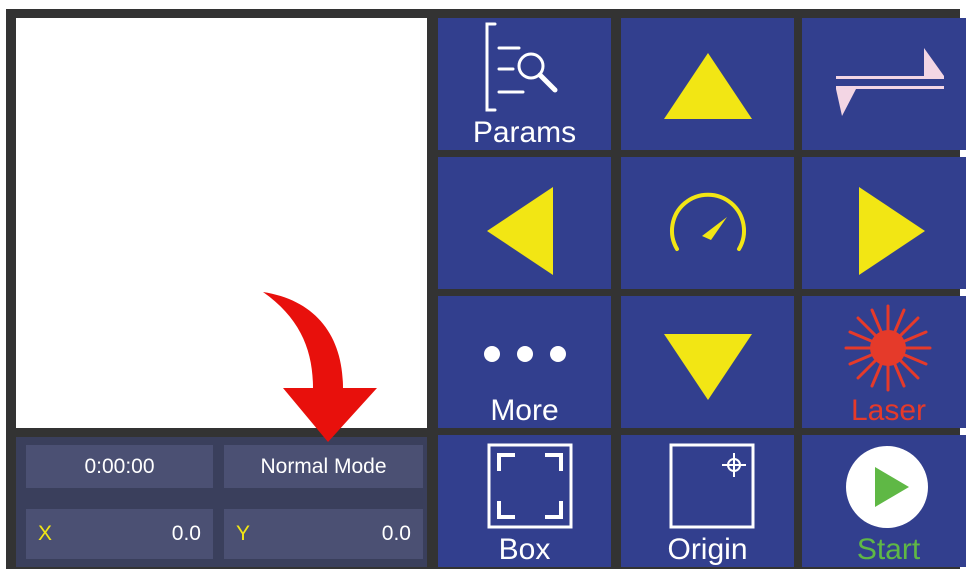  Describe the element at coordinates (221, 502) in the screenshot. I see `status-area: 0:00:00 Normal Mode X 0.0 Y 0.0` at that location.